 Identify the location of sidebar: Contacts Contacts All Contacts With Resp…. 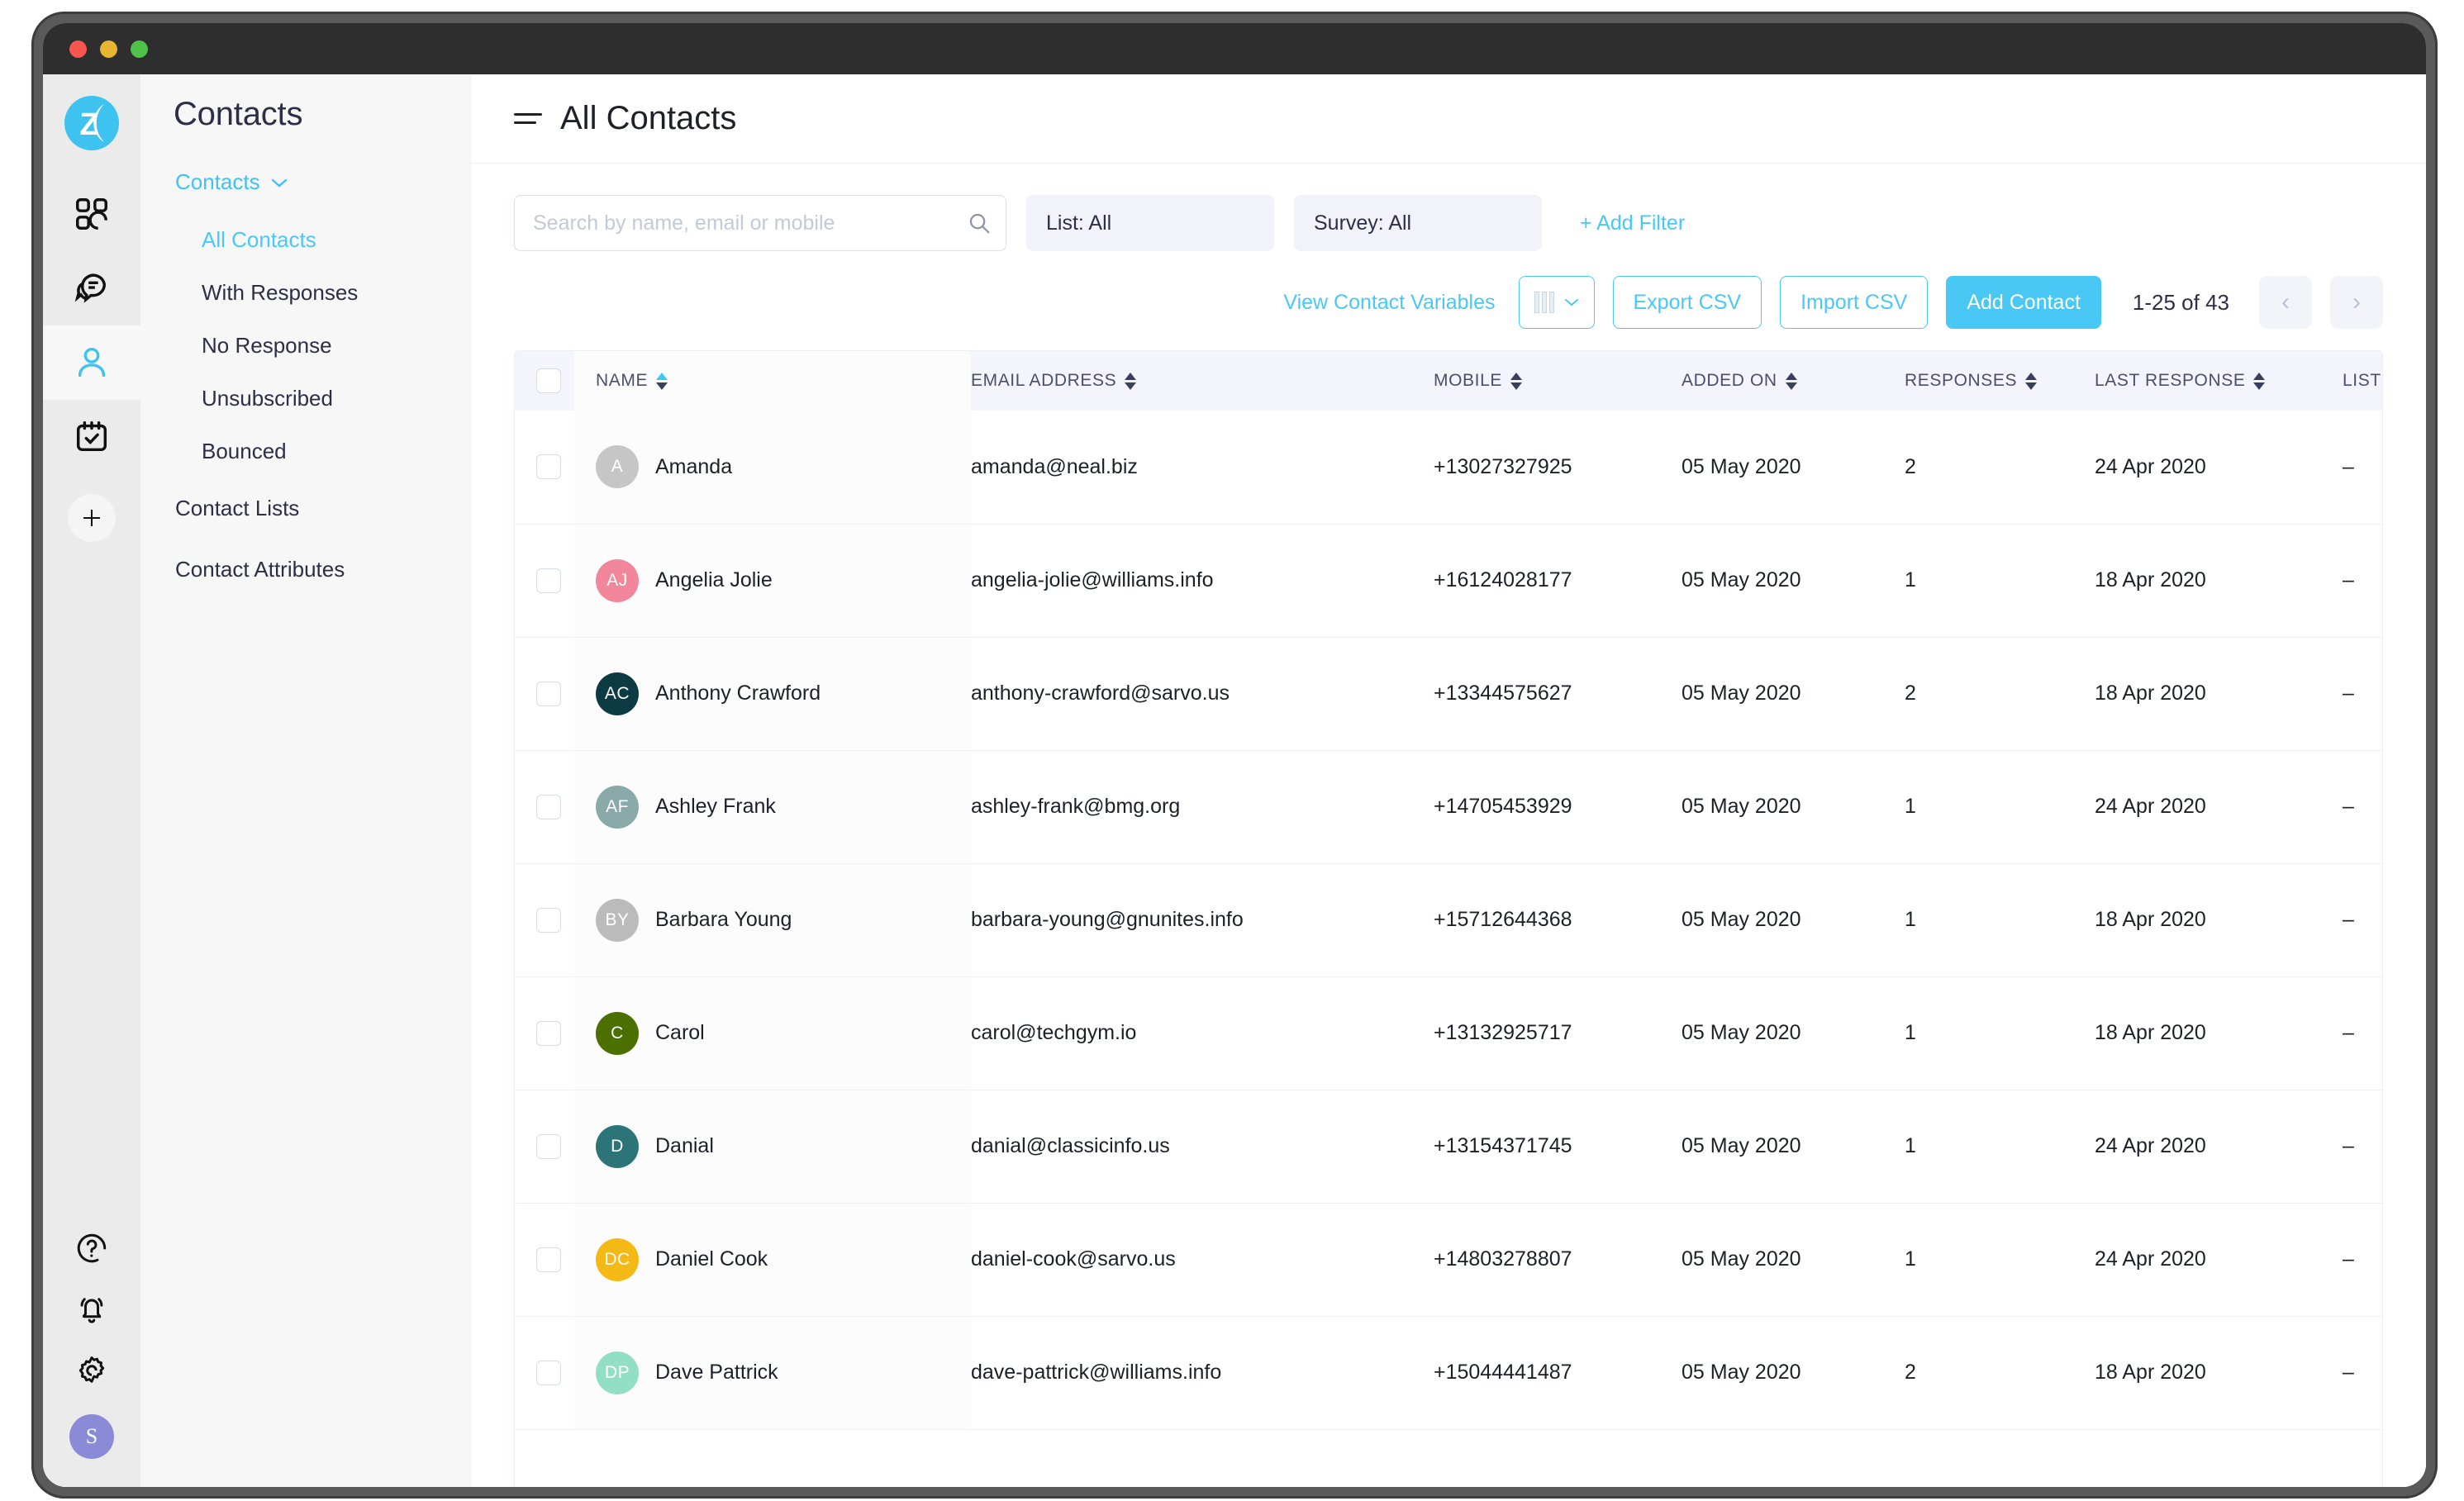
(305, 780).